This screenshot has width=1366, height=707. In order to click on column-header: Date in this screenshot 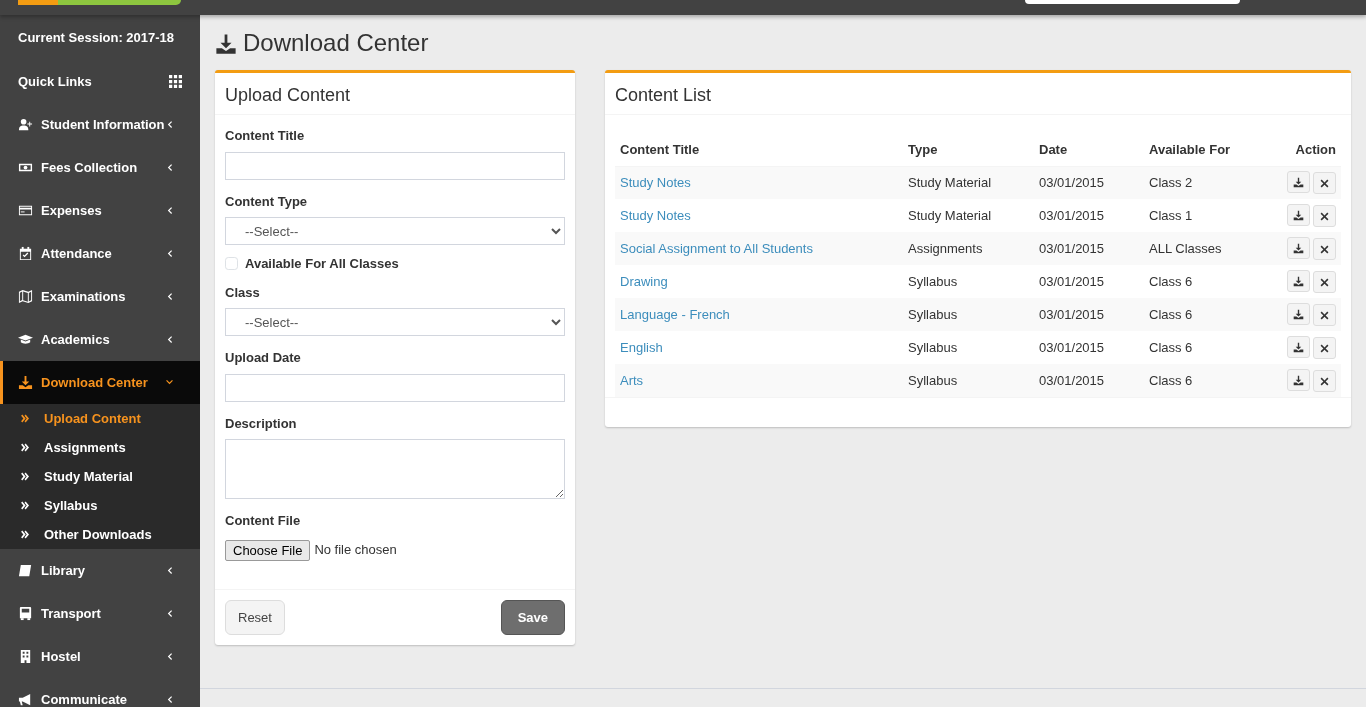, I will do `click(1089, 150)`.